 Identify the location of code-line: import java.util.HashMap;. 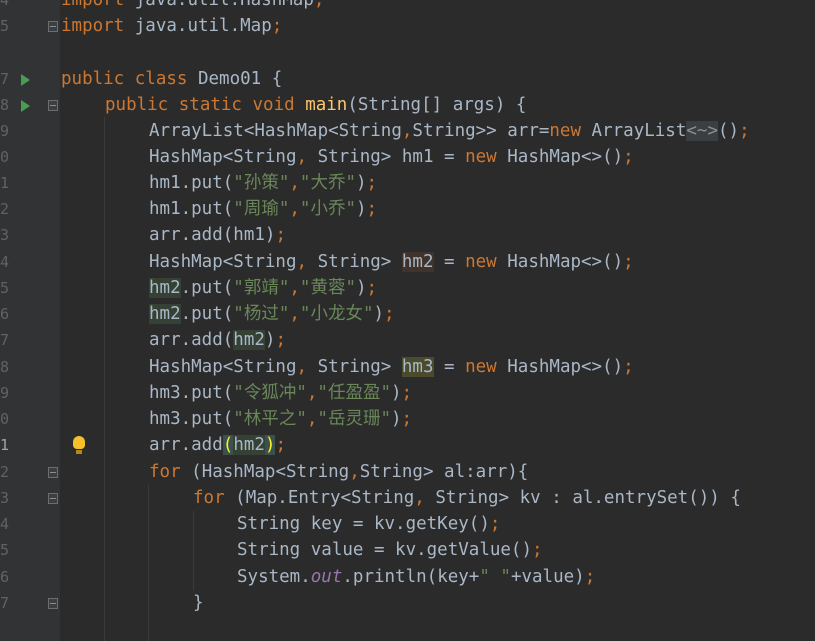
(192, 6).